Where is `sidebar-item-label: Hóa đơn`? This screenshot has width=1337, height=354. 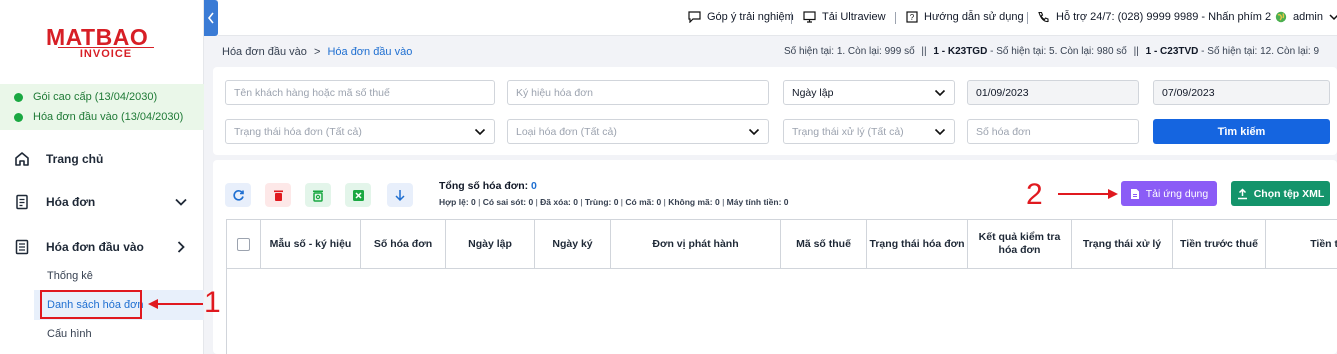 sidebar-item-label: Hóa đơn is located at coordinates (71, 202).